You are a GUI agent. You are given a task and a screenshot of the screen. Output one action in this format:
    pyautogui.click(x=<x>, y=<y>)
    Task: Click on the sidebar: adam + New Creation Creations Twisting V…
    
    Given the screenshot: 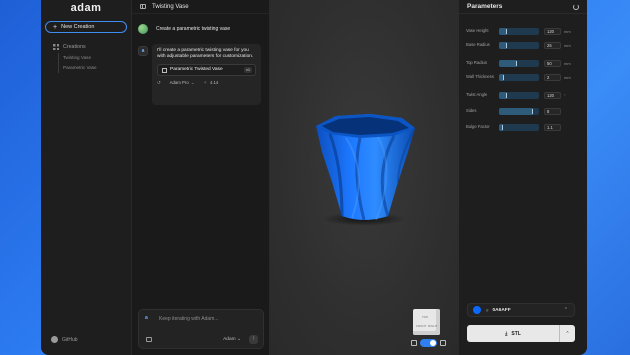 What is the action you would take?
    pyautogui.click(x=86, y=177)
    